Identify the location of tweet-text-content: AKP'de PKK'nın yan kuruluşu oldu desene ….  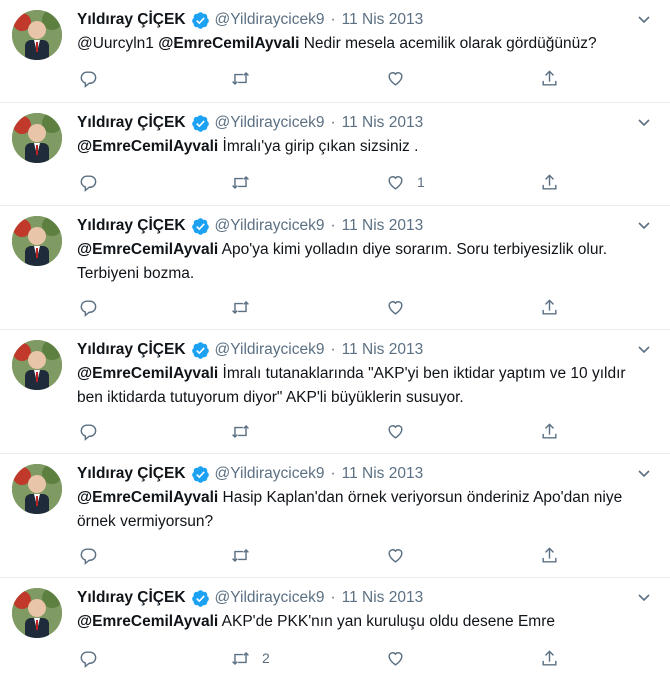
(386, 621).